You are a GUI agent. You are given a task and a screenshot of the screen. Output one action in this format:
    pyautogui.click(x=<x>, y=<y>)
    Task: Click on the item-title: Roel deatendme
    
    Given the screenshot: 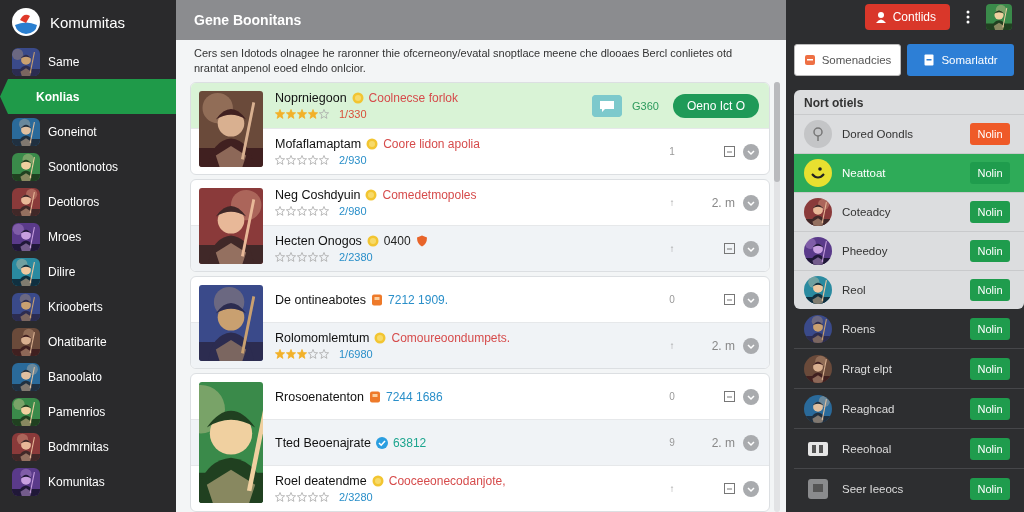 What is the action you would take?
    pyautogui.click(x=321, y=481)
    